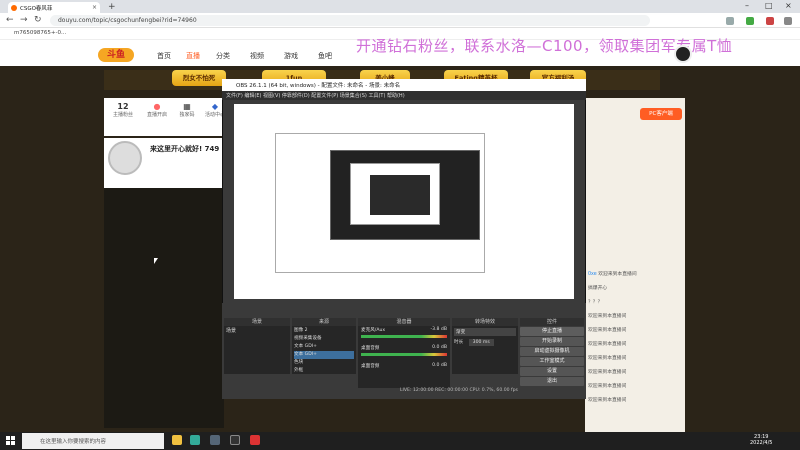 The width and height of the screenshot is (800, 450). I want to click on transitions-panel: 渐变 时长 300 ms, so click(485, 350).